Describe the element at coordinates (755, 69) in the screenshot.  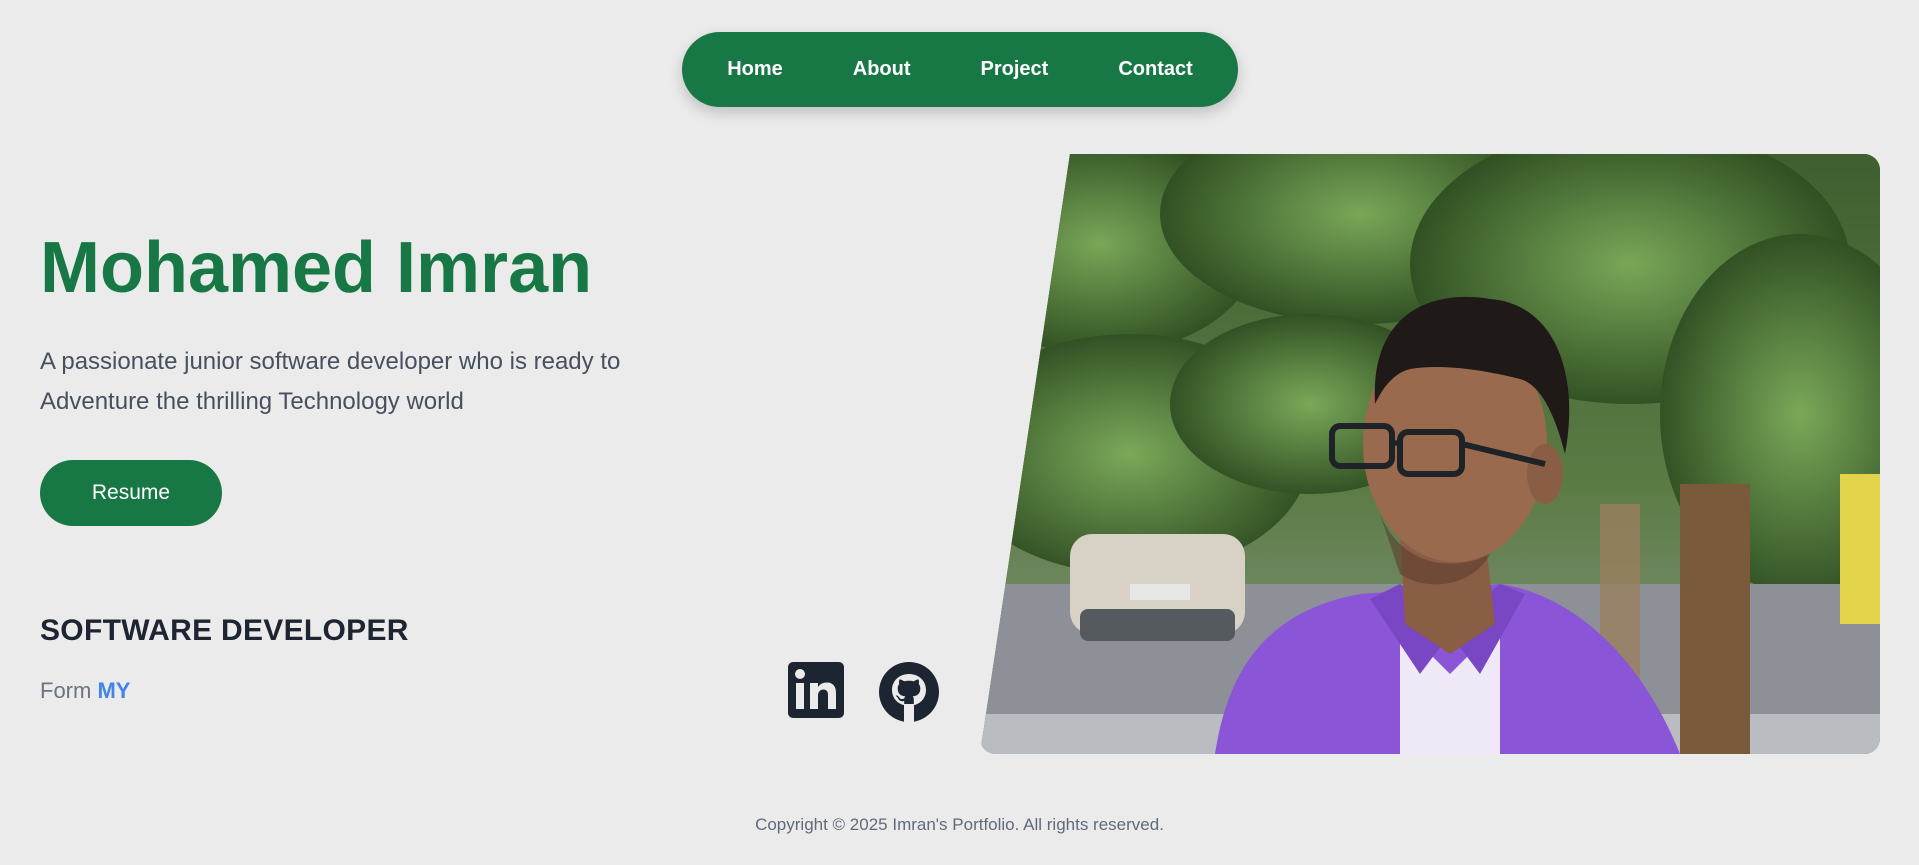
I see `nav-home: Home` at that location.